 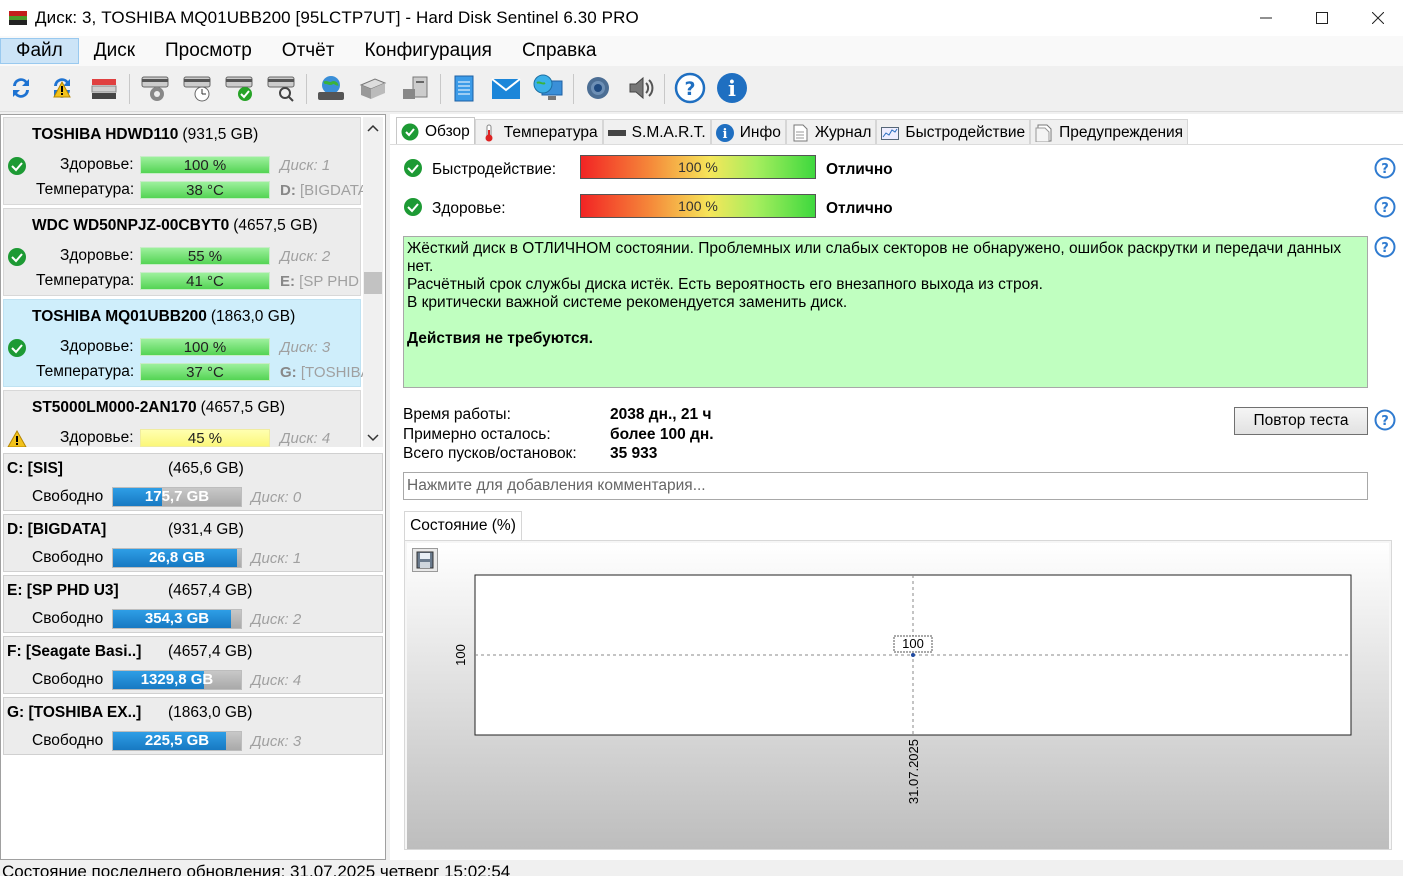 I want to click on comment-input, so click(x=885, y=486).